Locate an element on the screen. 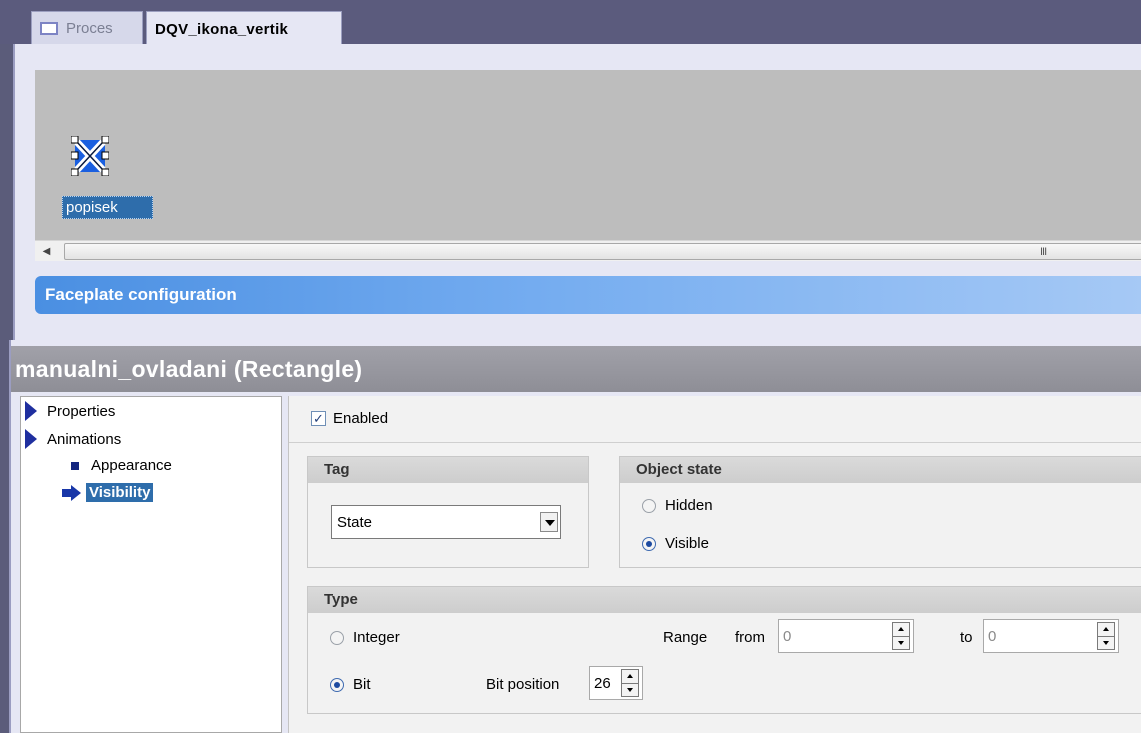  tag-select: State is located at coordinates (446, 522).